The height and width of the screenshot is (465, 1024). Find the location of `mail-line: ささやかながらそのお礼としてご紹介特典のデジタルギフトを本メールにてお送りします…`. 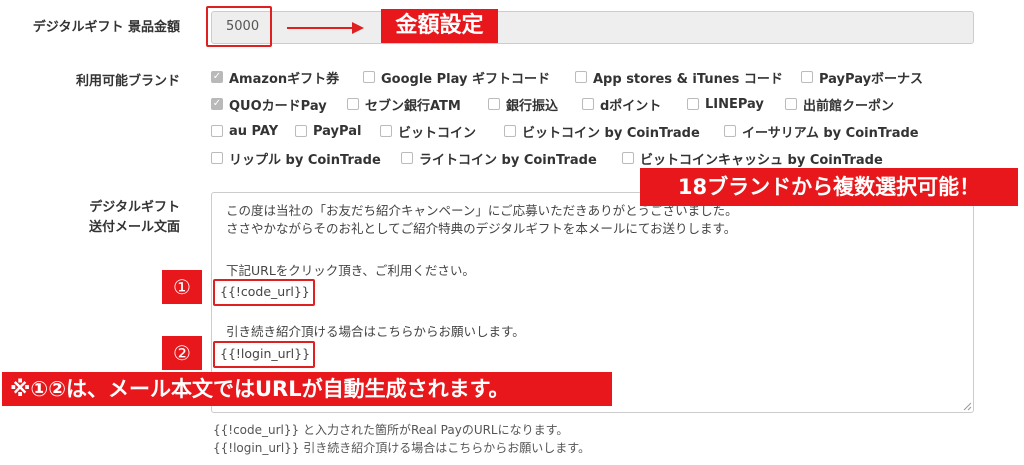

mail-line: ささやかながらそのお礼としてご紹介特典のデジタルギフトを本メールにてお送りします… is located at coordinates (481, 228).